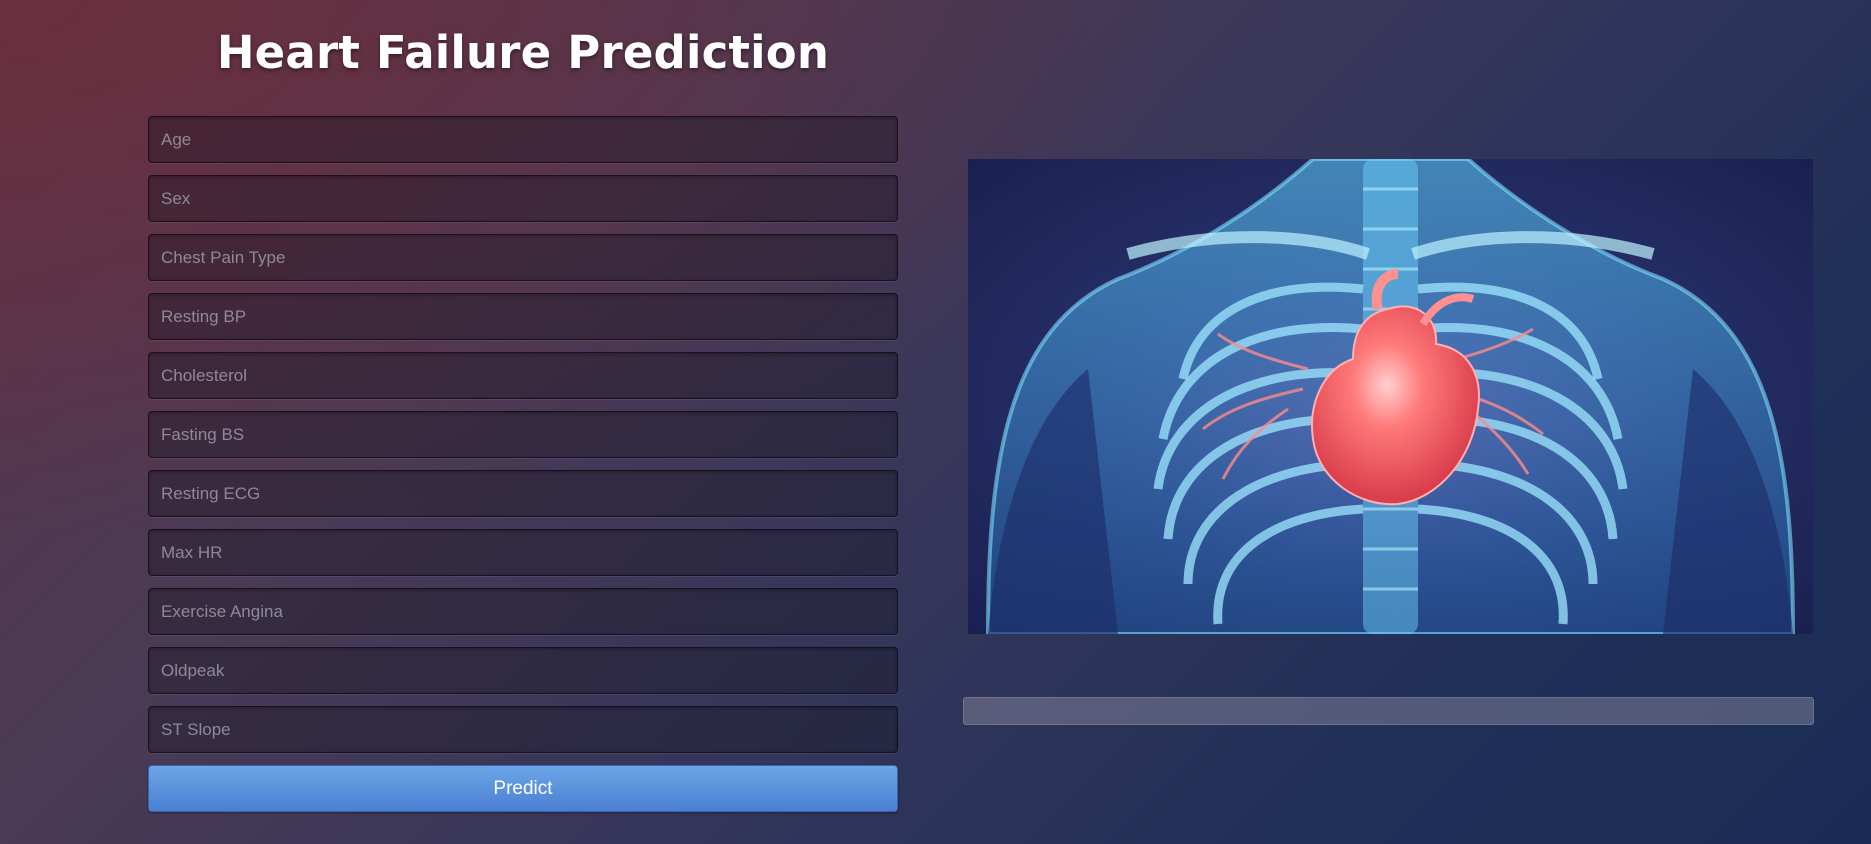 The width and height of the screenshot is (1871, 844). I want to click on max-hr-input, so click(523, 552).